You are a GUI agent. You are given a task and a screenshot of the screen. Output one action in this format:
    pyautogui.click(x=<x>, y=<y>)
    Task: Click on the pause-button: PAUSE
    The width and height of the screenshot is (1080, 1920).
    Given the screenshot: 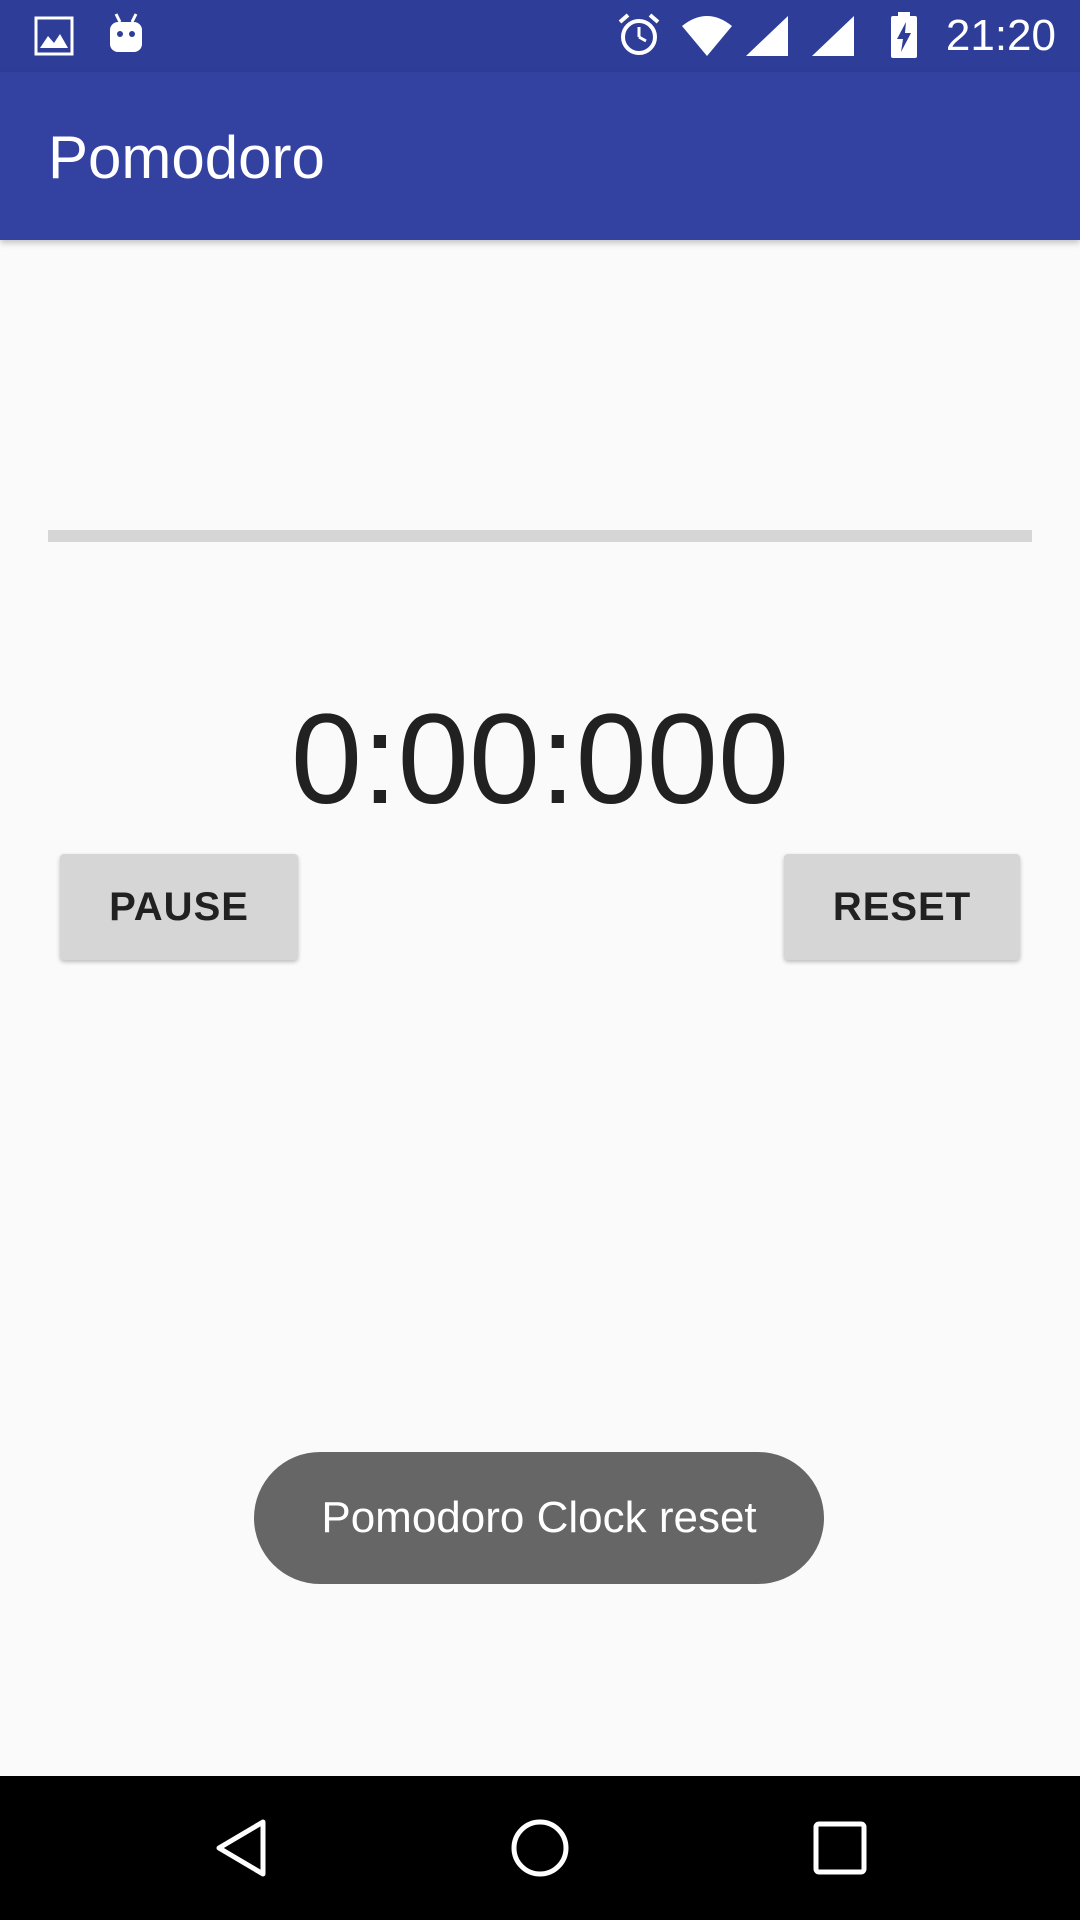 What is the action you would take?
    pyautogui.click(x=179, y=907)
    